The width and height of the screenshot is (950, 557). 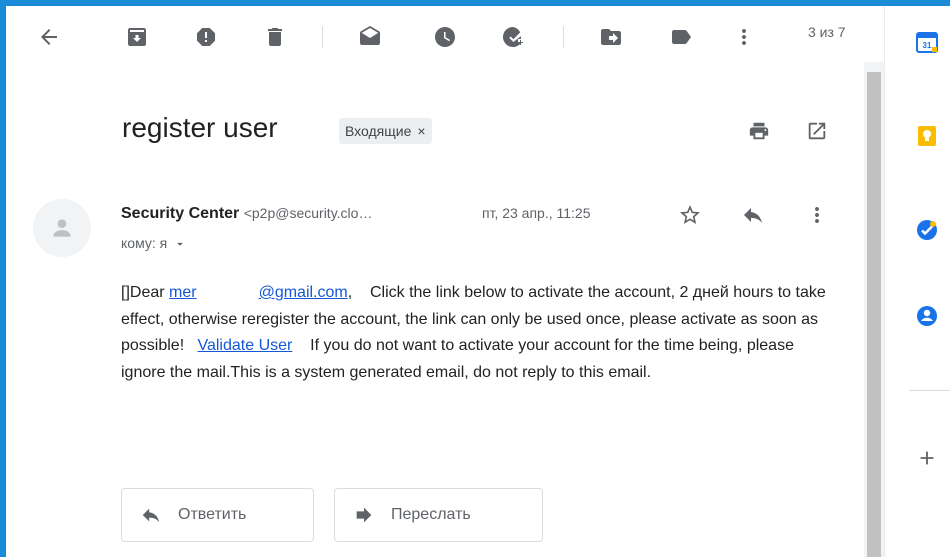 I want to click on reply-button: Ответить, so click(x=217, y=515).